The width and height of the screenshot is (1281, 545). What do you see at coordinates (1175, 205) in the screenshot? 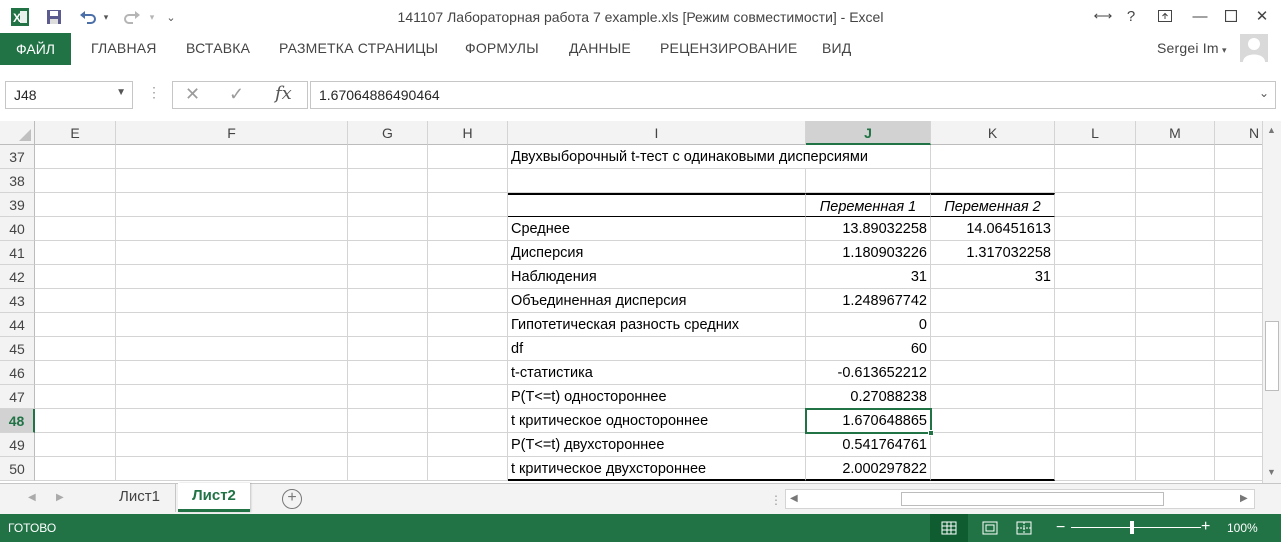
I see `cell-m39` at bounding box center [1175, 205].